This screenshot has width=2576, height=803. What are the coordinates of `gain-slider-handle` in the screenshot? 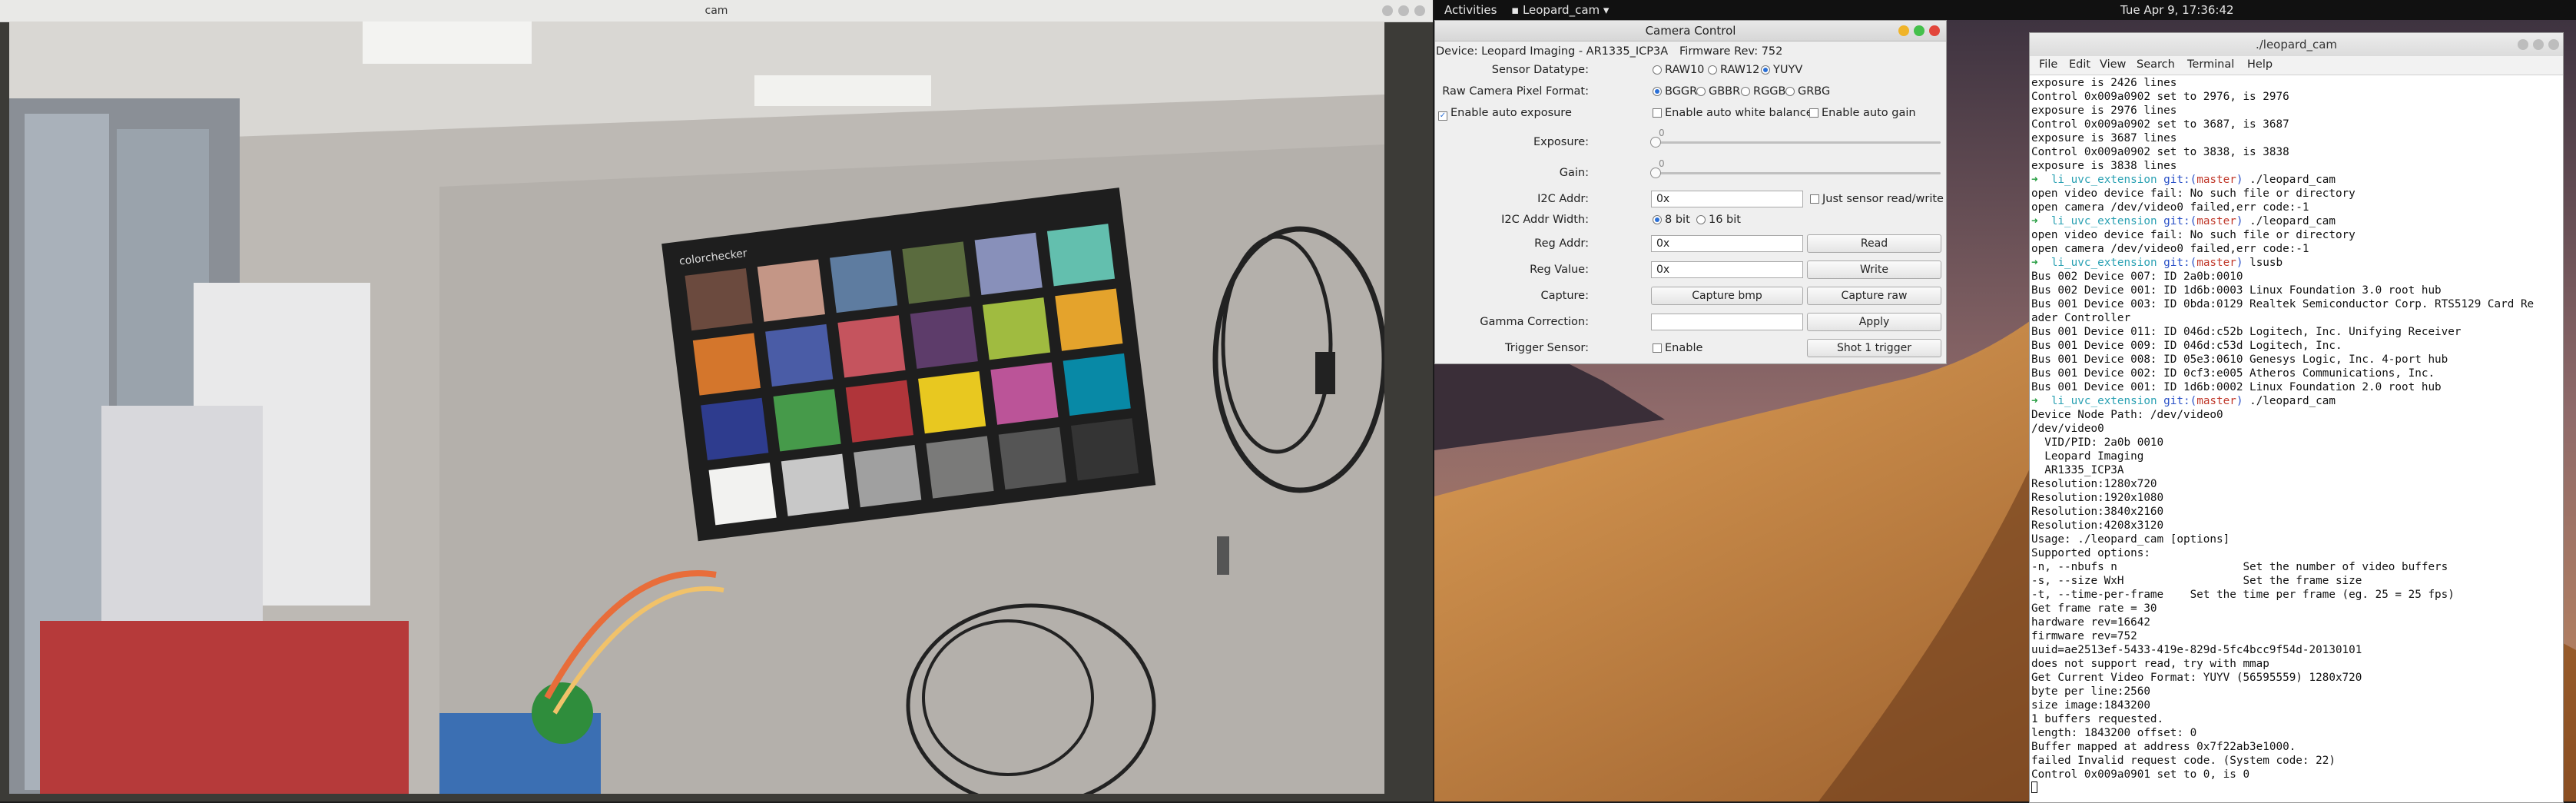 It's located at (1655, 173).